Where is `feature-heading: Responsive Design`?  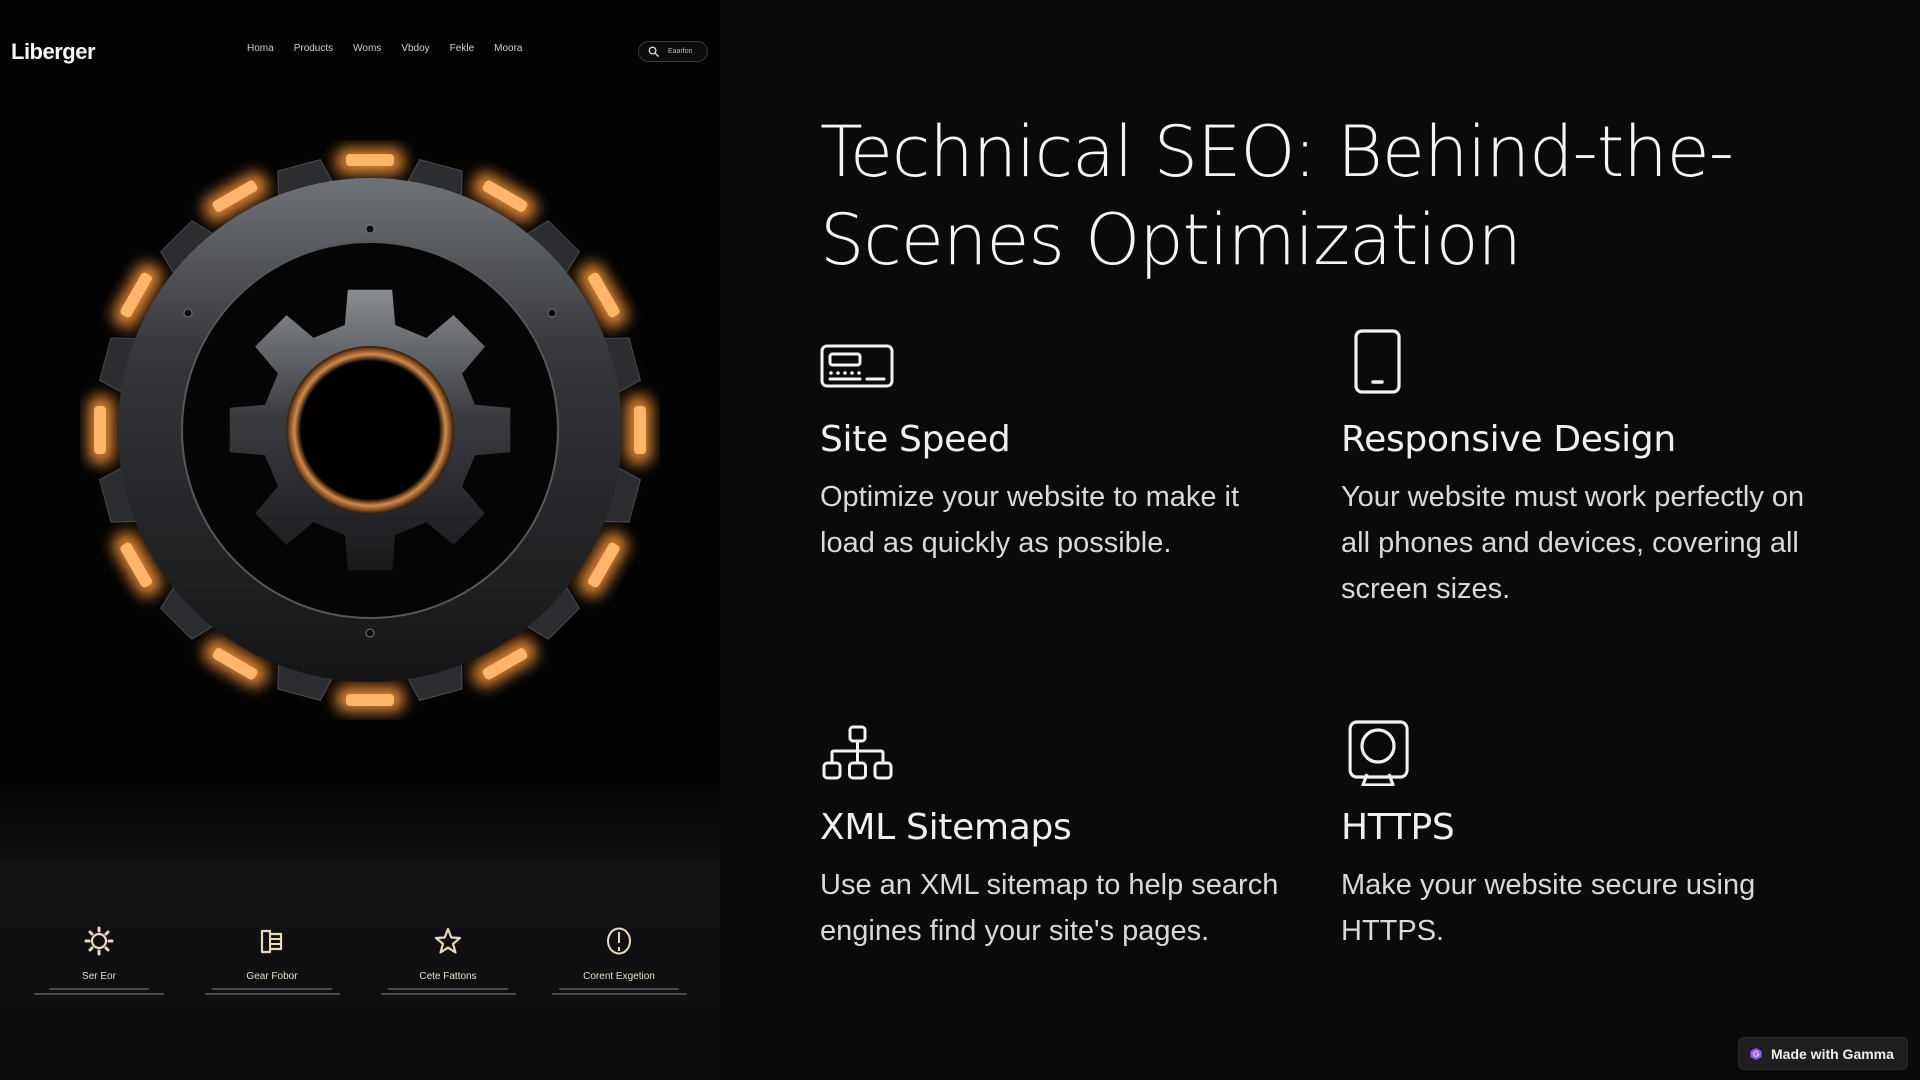
feature-heading: Responsive Design is located at coordinates (1508, 439).